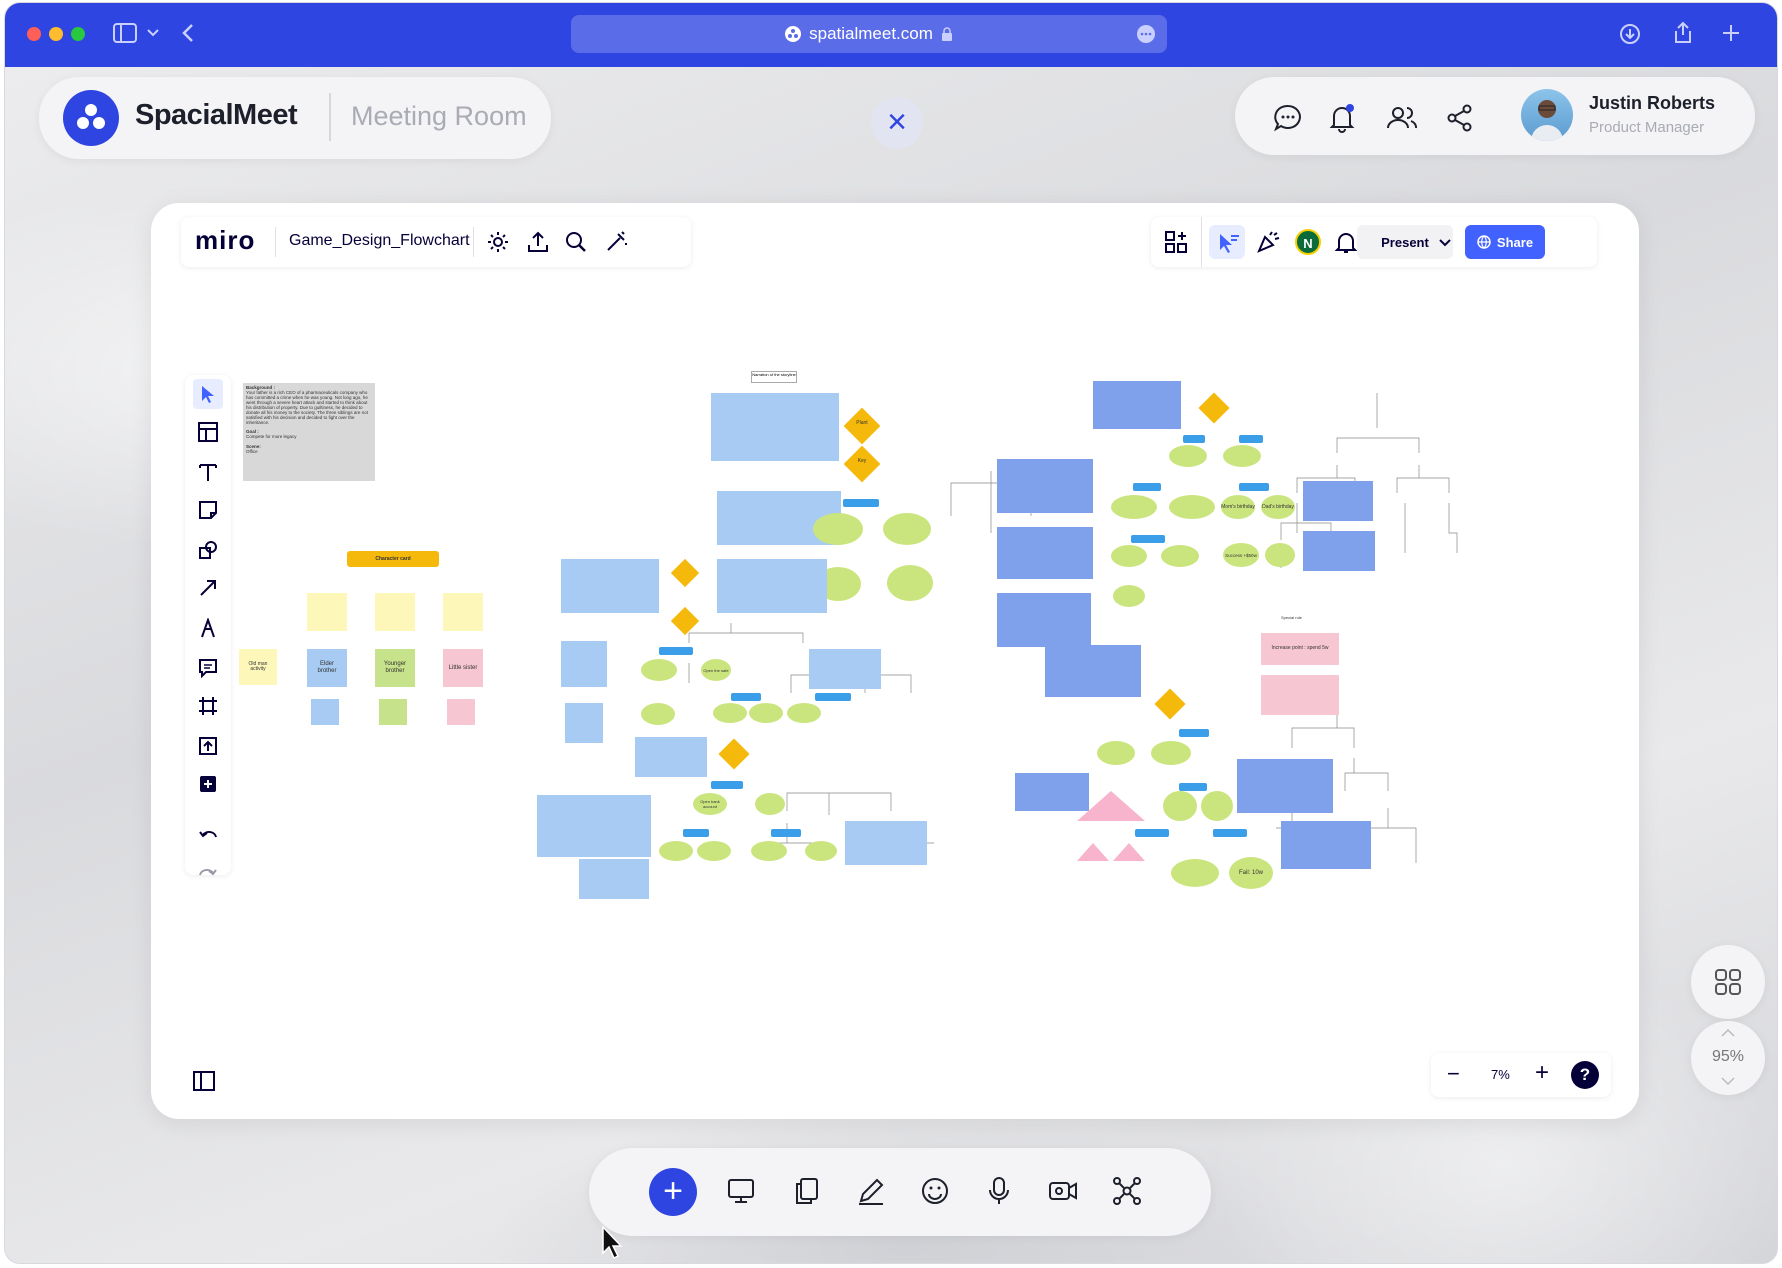 The image size is (1782, 1268). I want to click on add-button: +, so click(673, 1192).